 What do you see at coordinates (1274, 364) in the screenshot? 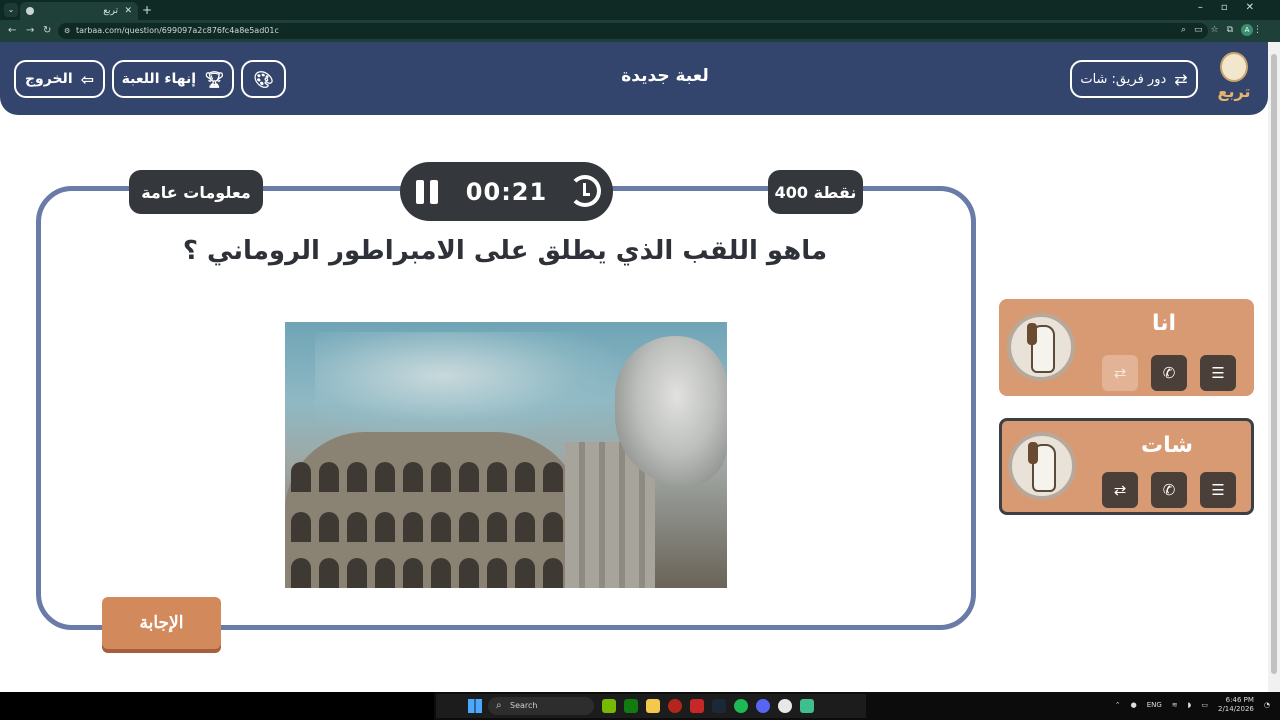
I see `scrollbar-thumb` at bounding box center [1274, 364].